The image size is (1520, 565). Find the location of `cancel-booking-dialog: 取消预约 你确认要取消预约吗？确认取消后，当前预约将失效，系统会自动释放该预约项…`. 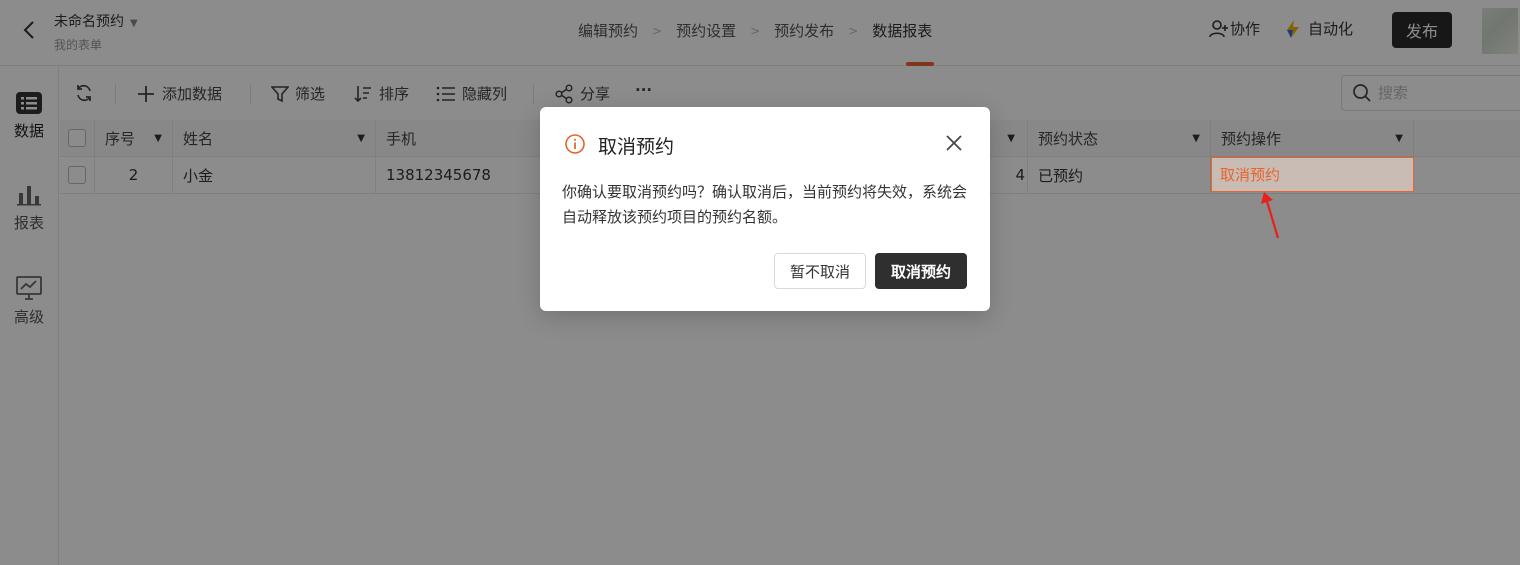

cancel-booking-dialog: 取消预约 你确认要取消预约吗？确认取消后，当前预约将失效，系统会自动释放该预约项… is located at coordinates (765, 209).